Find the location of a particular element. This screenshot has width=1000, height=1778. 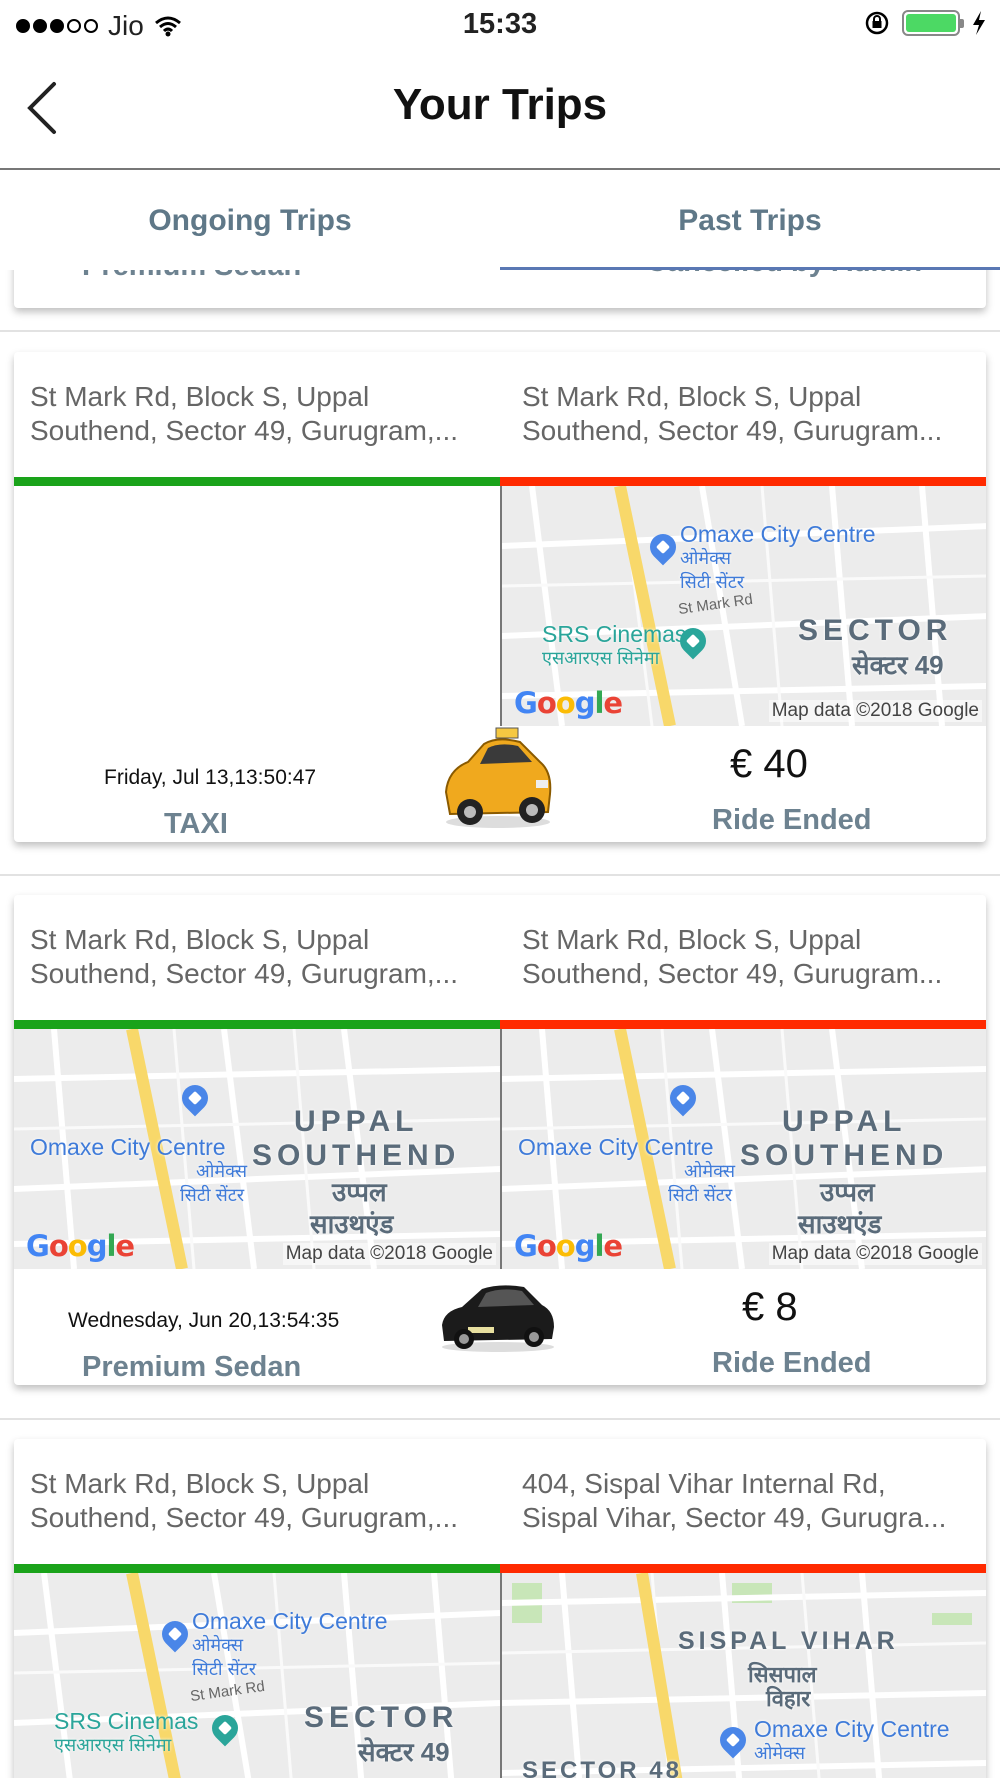

status-right-group is located at coordinates (925, 23).